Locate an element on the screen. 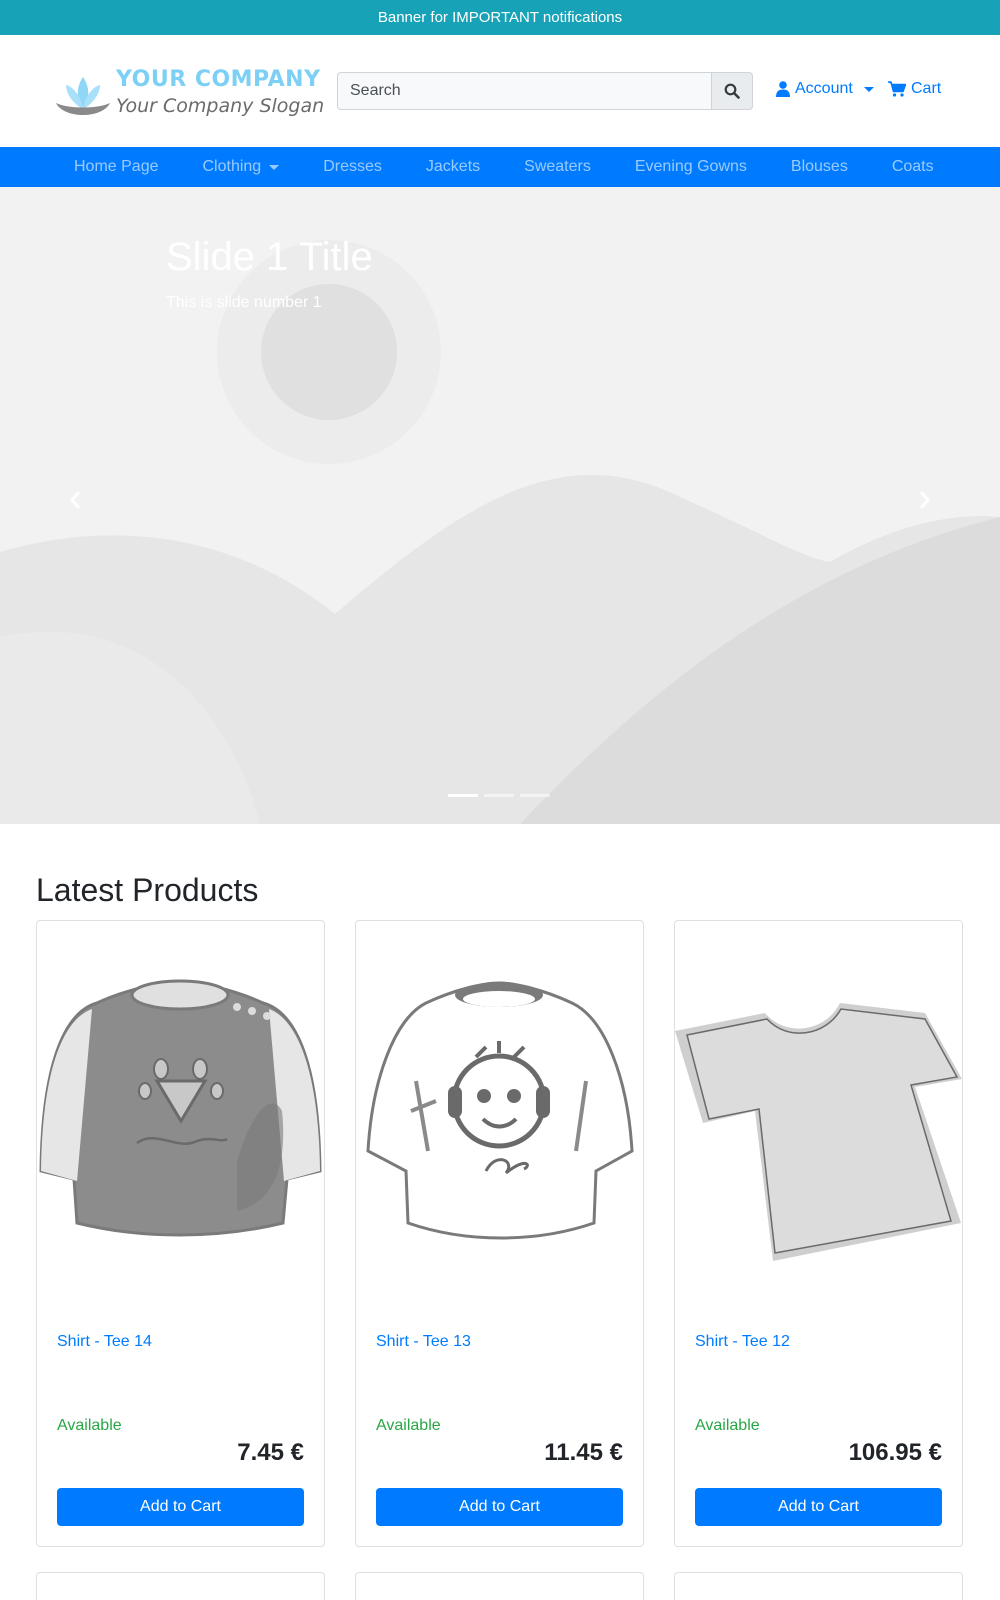 This screenshot has height=1600, width=1000. nav-item-label: Jackets is located at coordinates (453, 166).